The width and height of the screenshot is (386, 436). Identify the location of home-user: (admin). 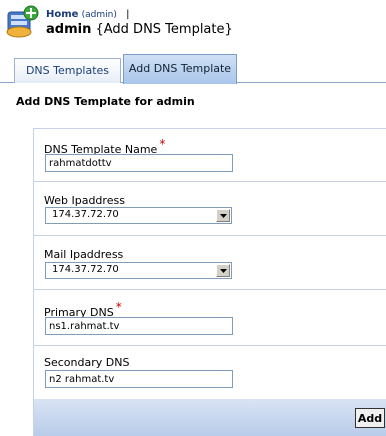
(99, 15).